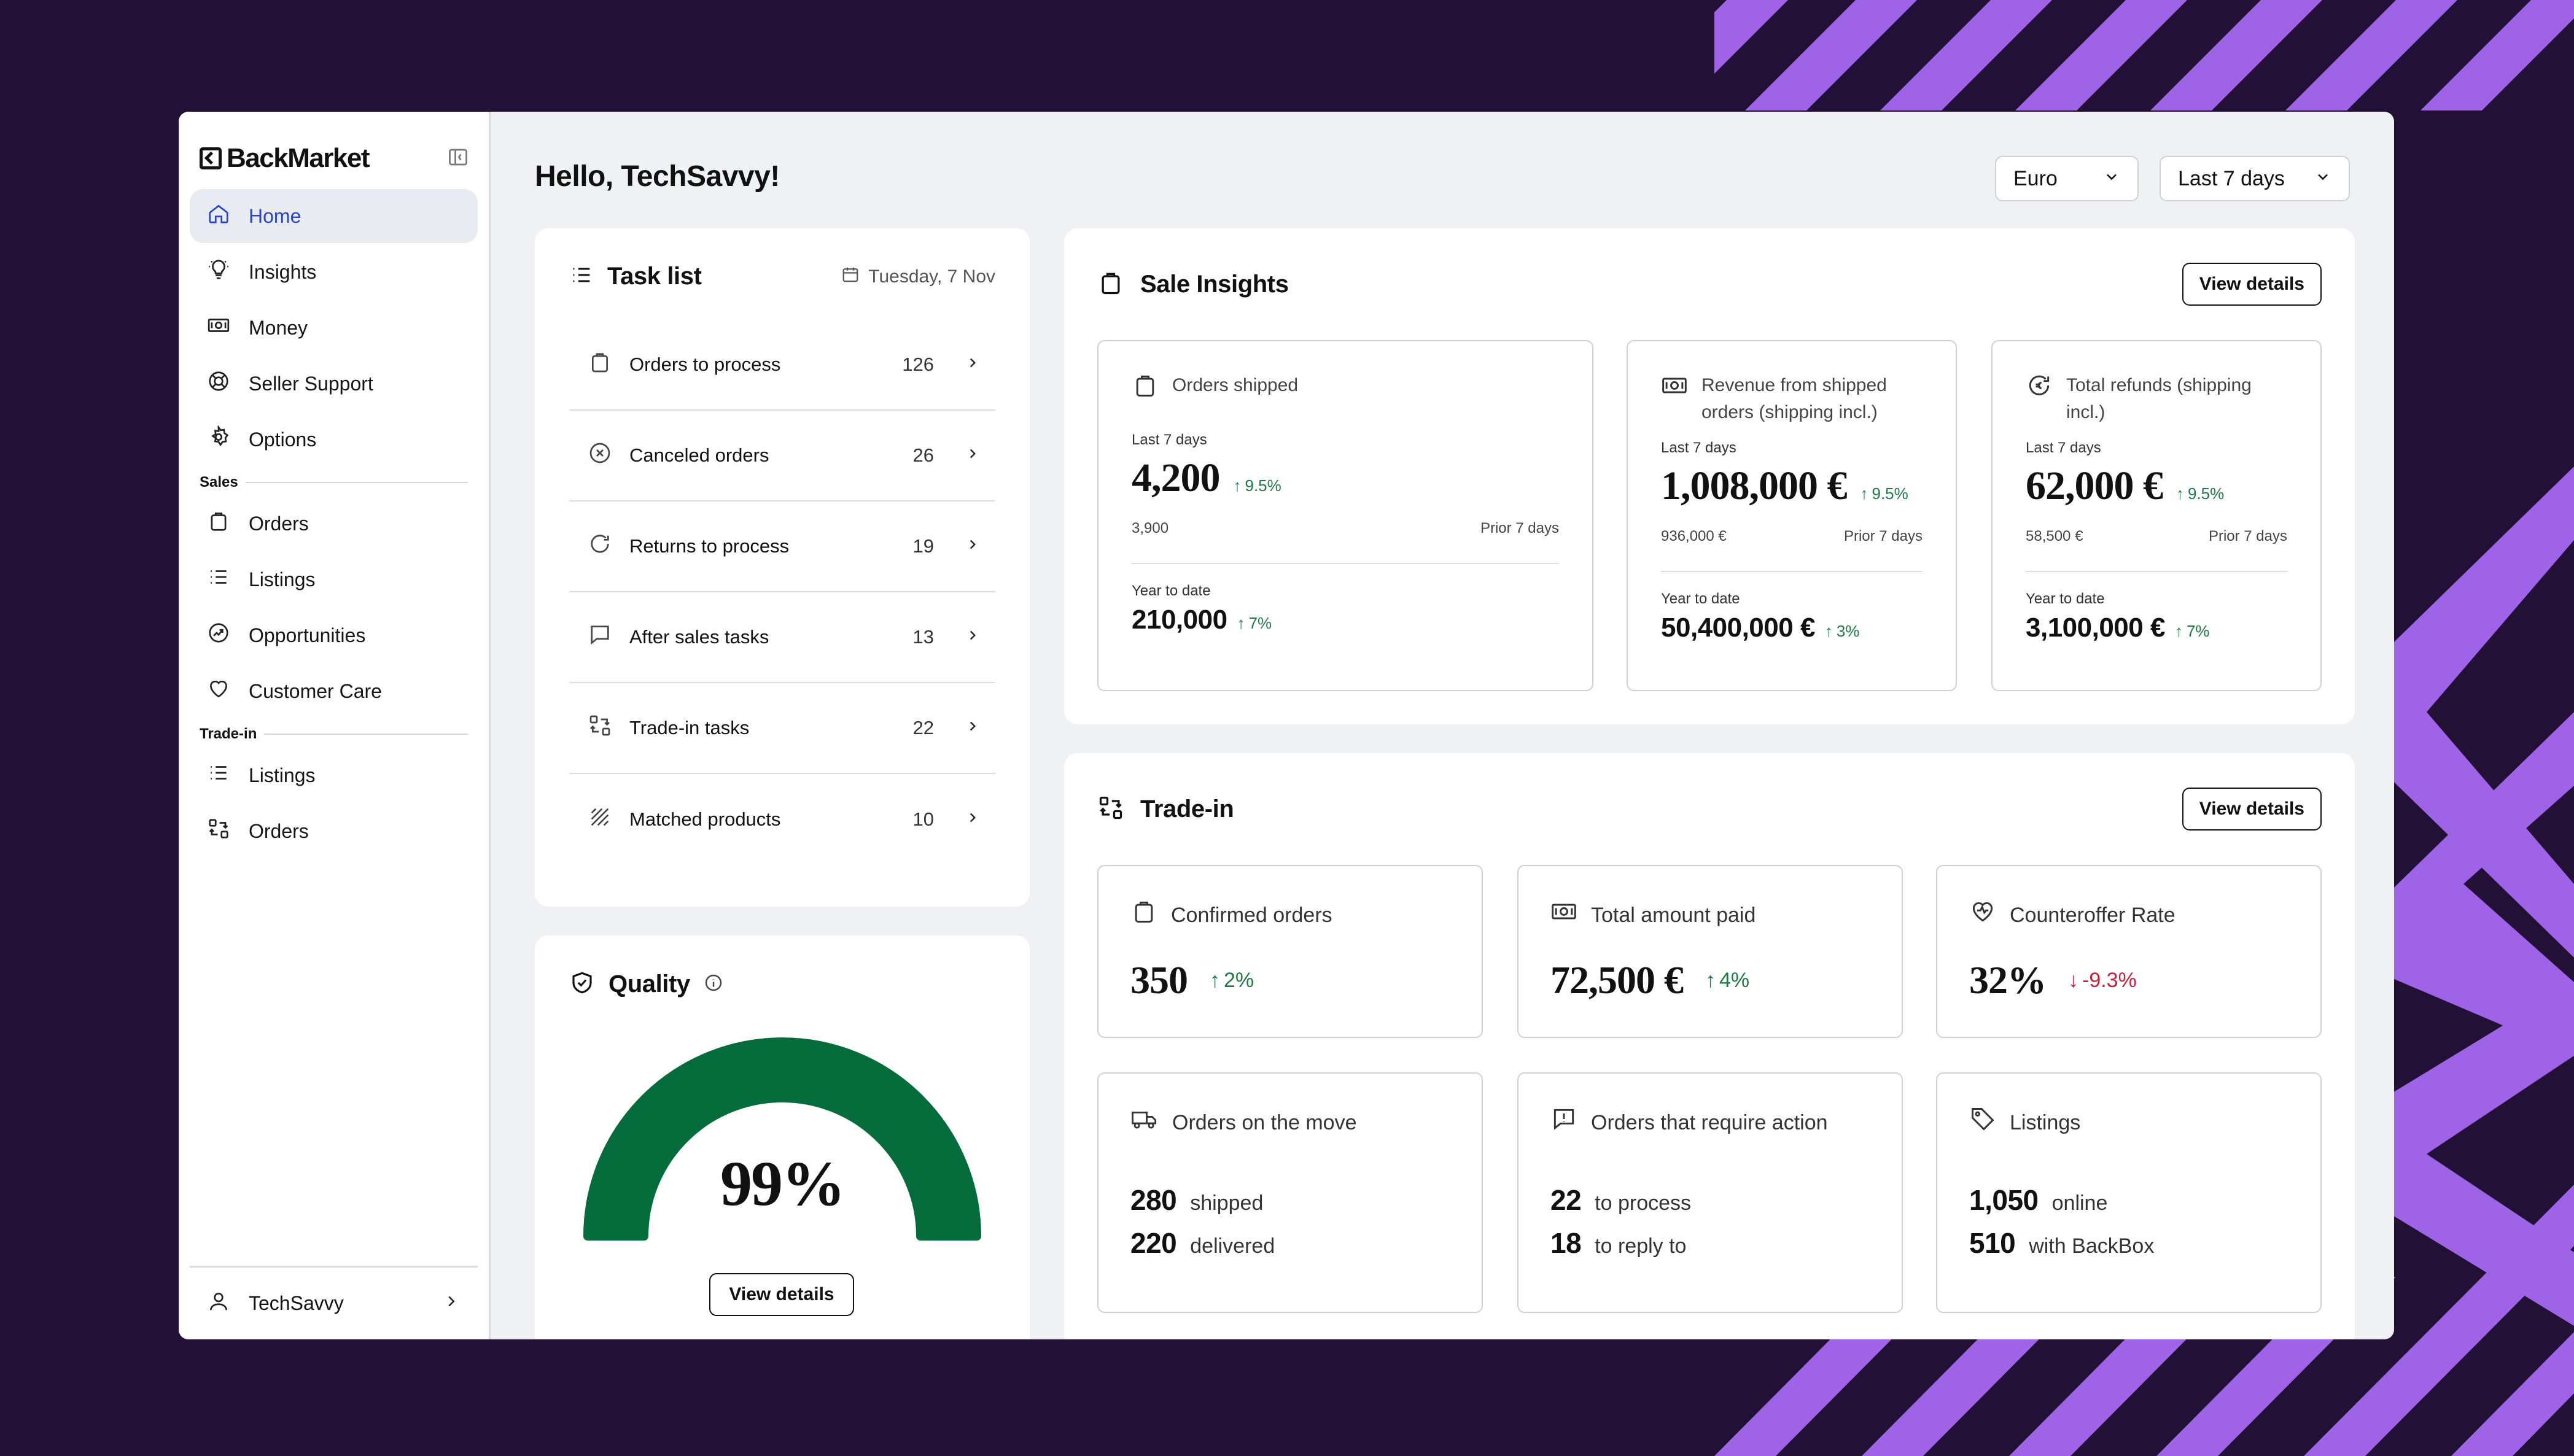 This screenshot has height=1456, width=2574. What do you see at coordinates (219, 482) in the screenshot?
I see `sidebar-section-title: Sales` at bounding box center [219, 482].